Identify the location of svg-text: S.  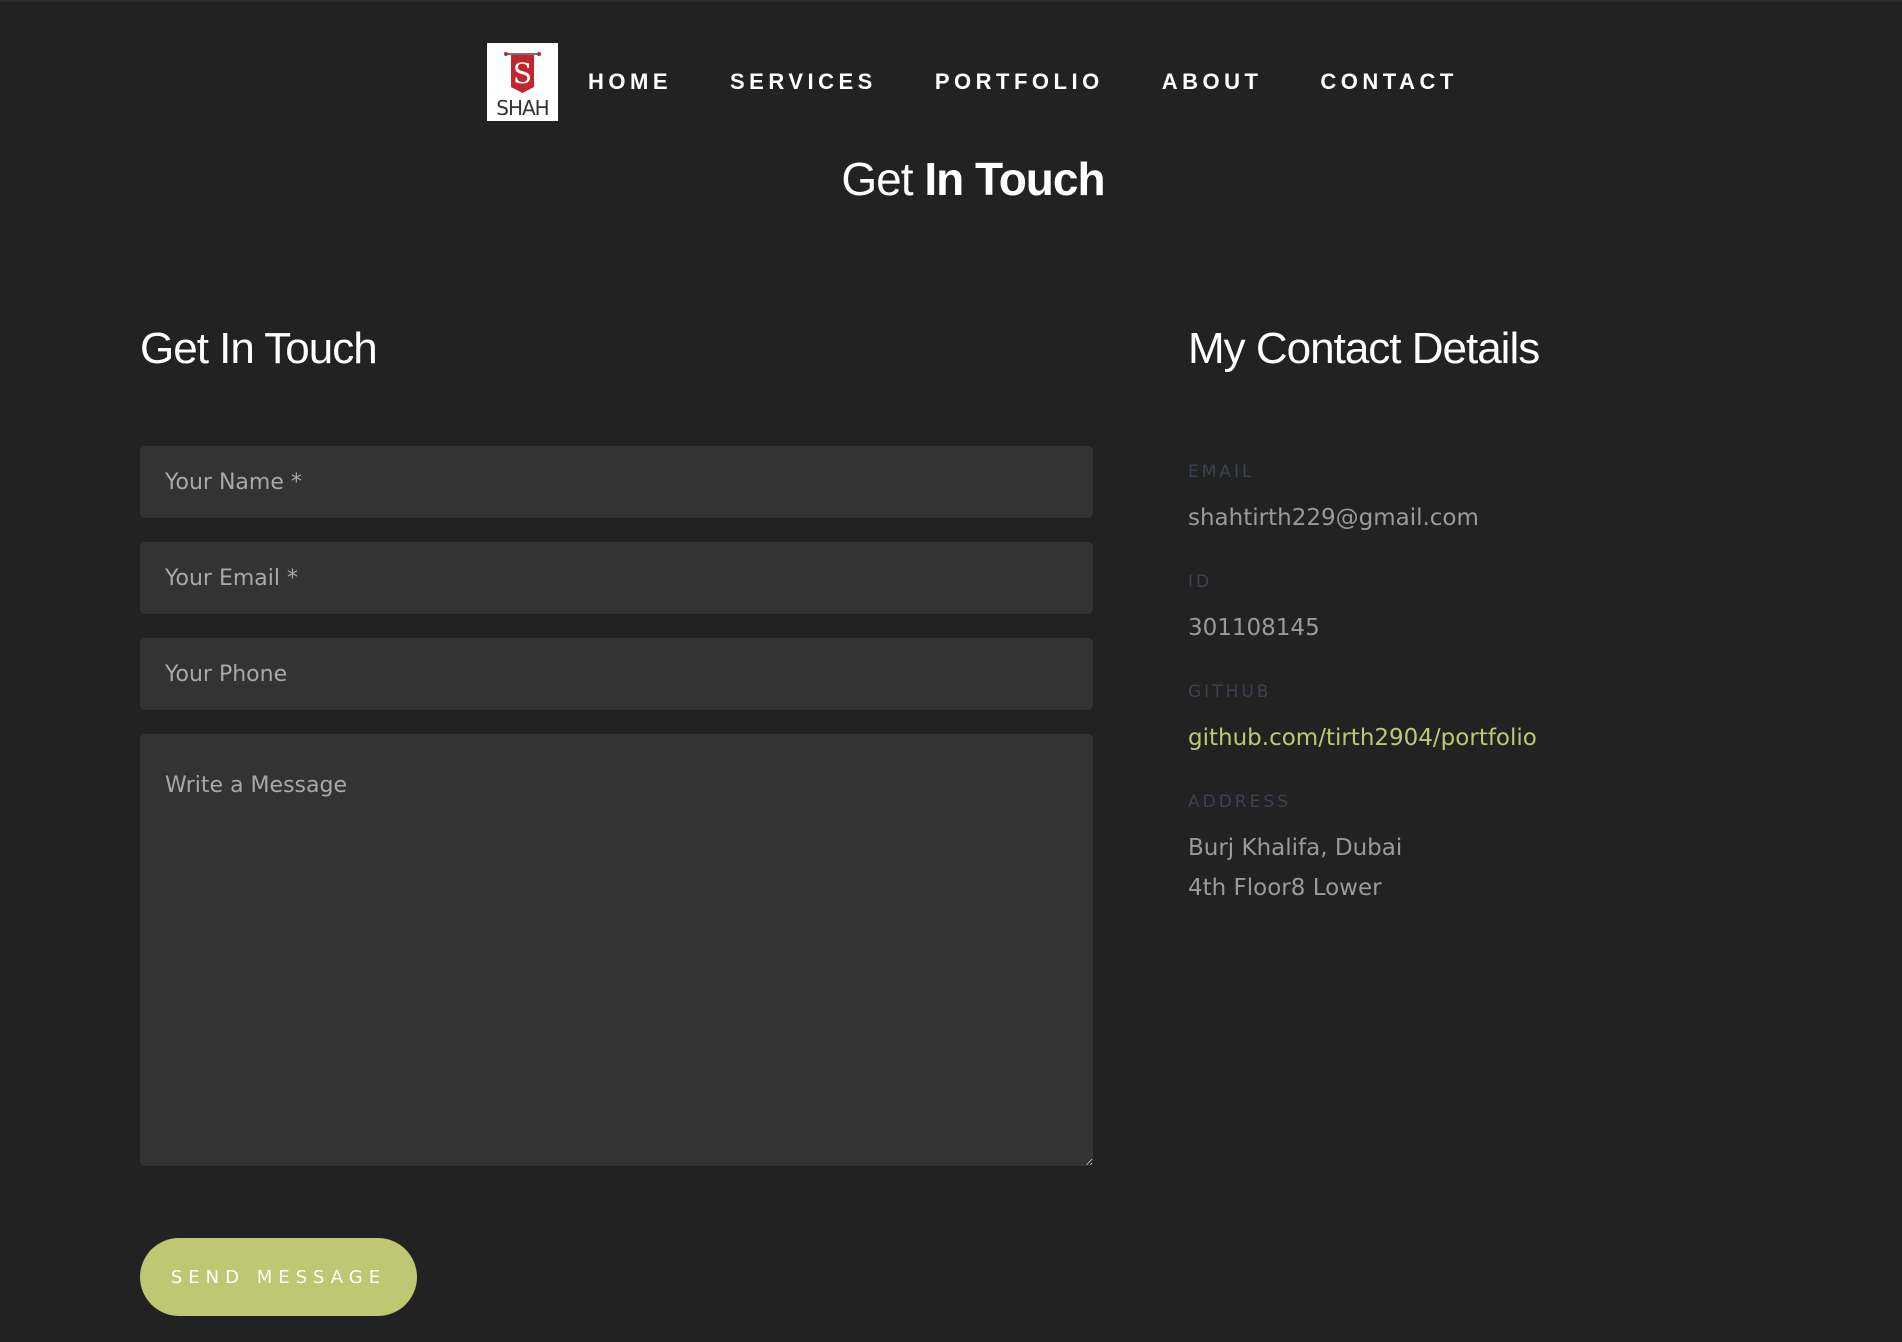
(522, 73).